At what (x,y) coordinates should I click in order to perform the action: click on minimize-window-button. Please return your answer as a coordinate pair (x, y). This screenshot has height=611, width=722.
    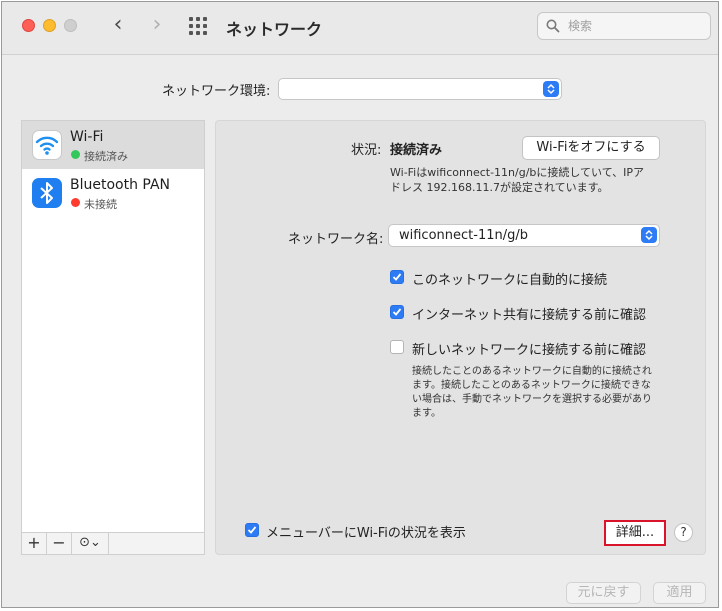
    Looking at the image, I should click on (49, 25).